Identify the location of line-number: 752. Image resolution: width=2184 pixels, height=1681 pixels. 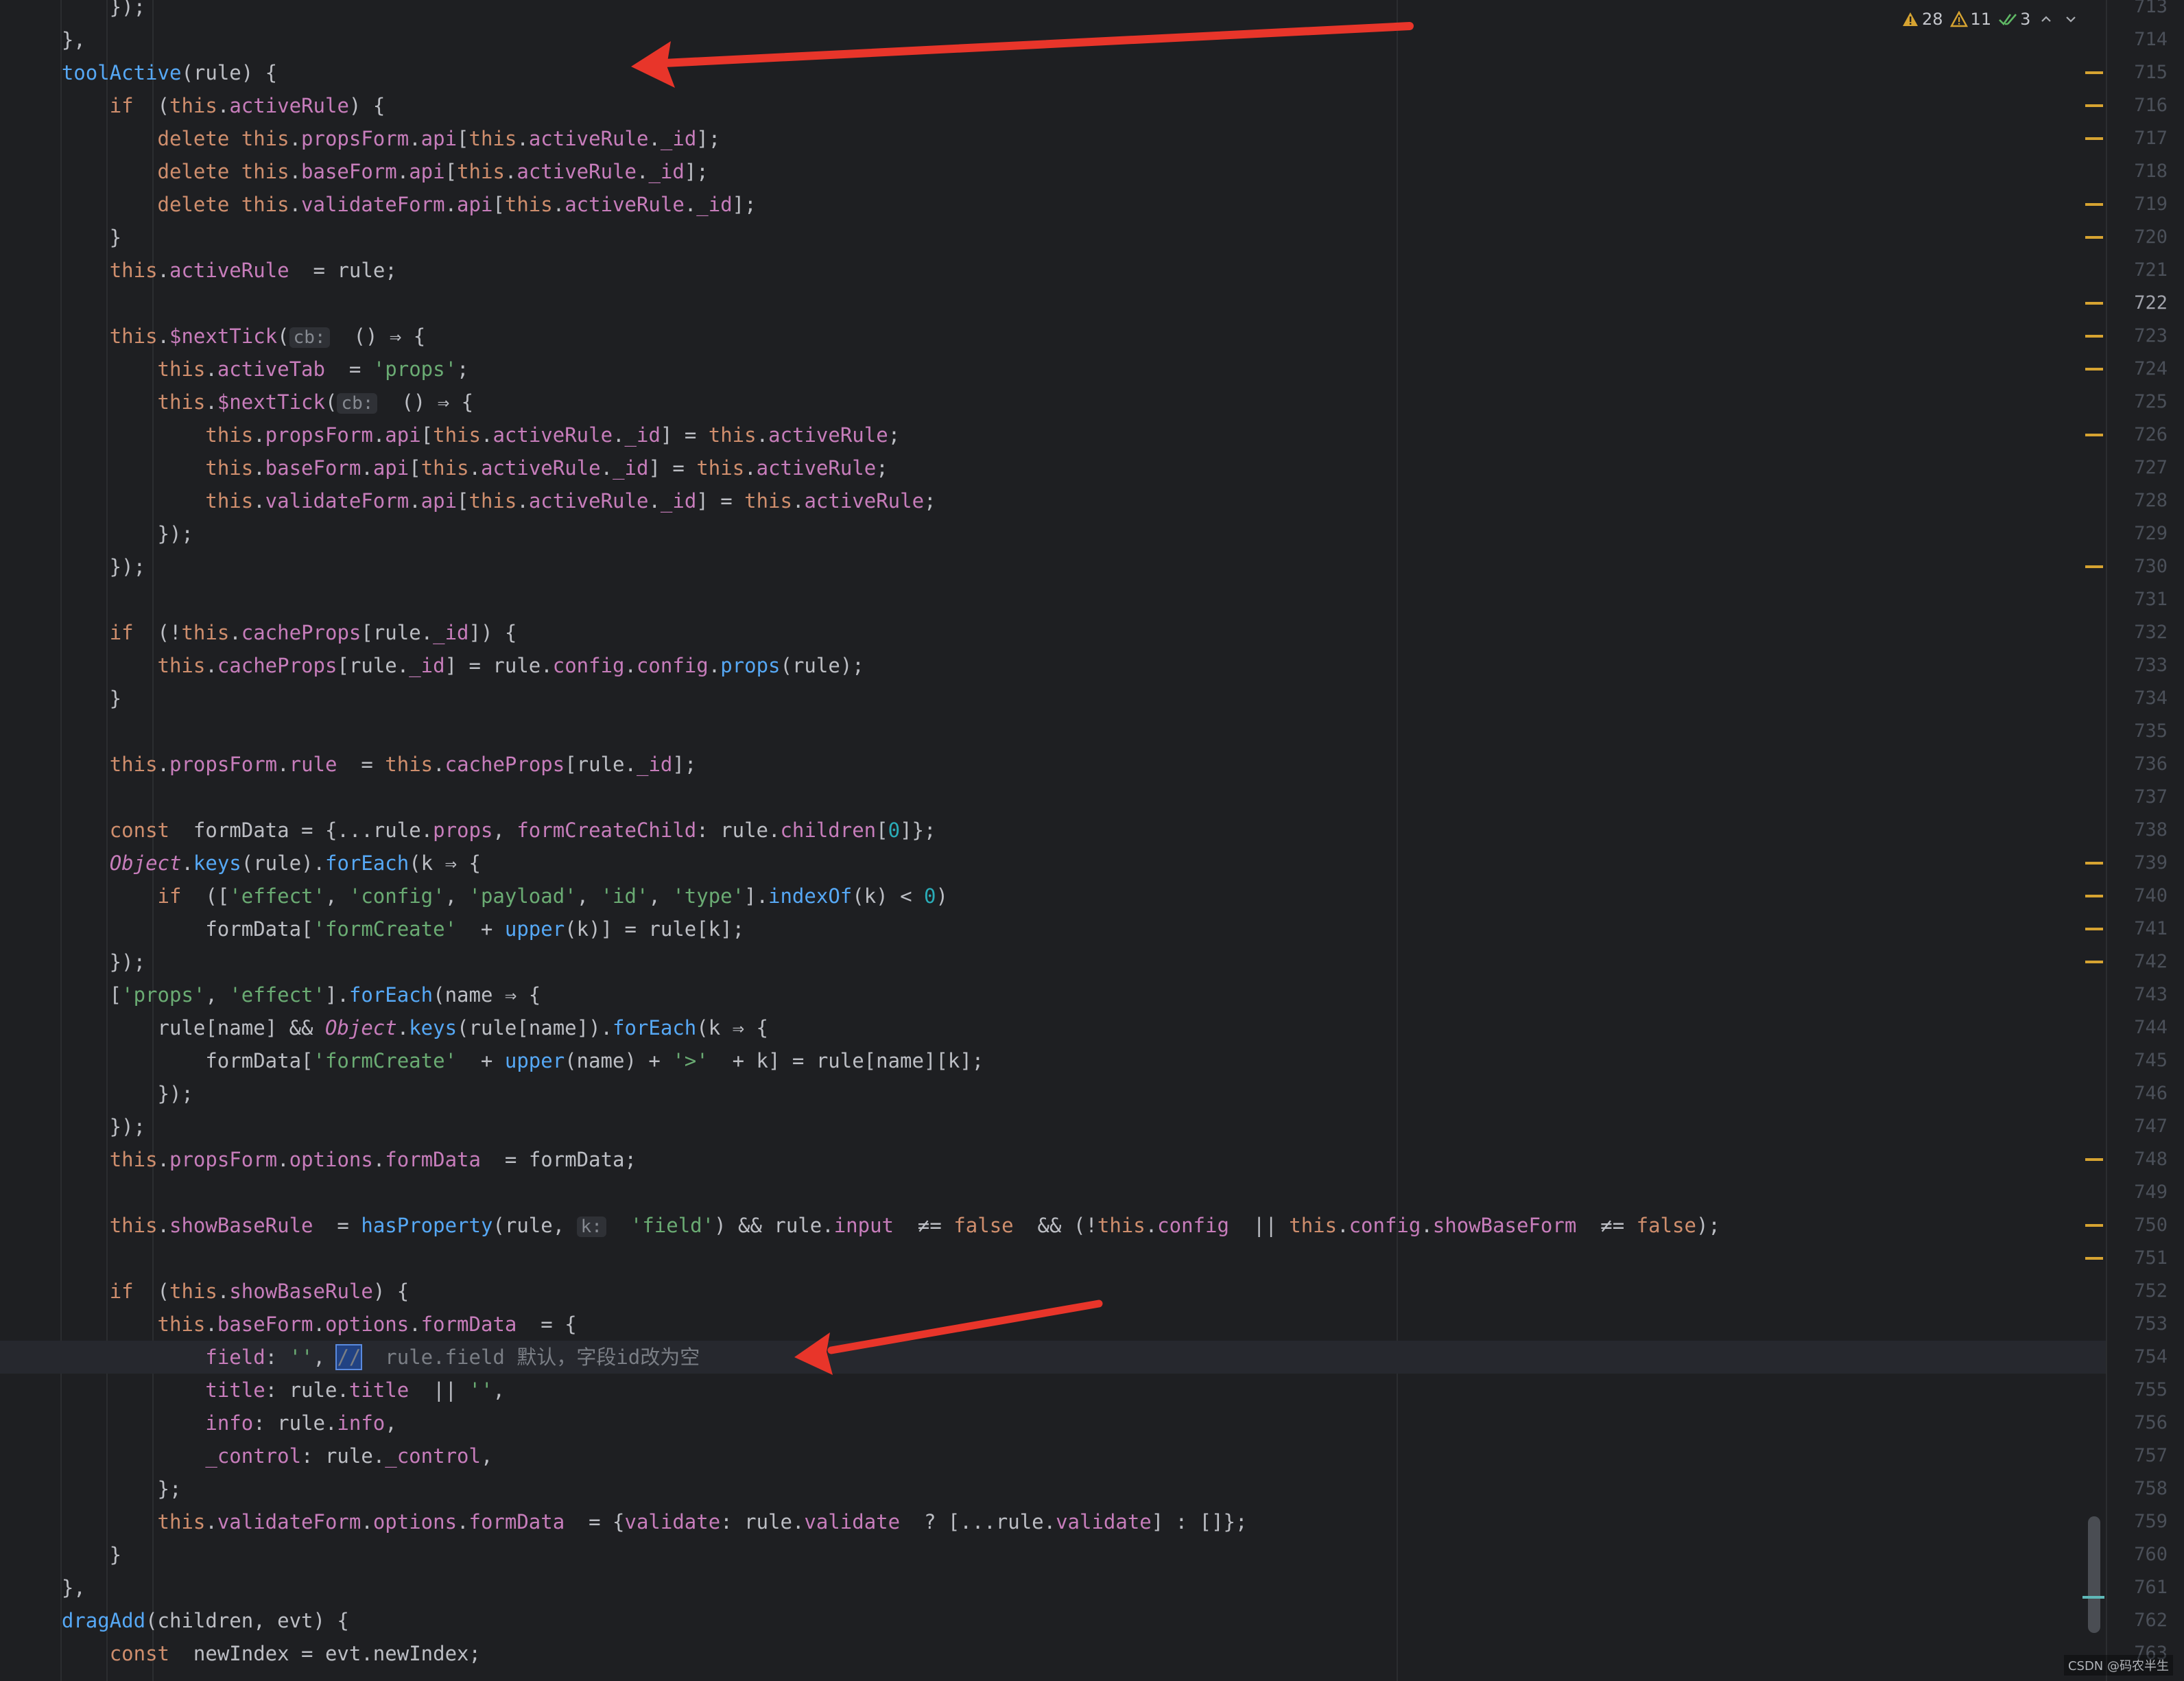
(2151, 1291).